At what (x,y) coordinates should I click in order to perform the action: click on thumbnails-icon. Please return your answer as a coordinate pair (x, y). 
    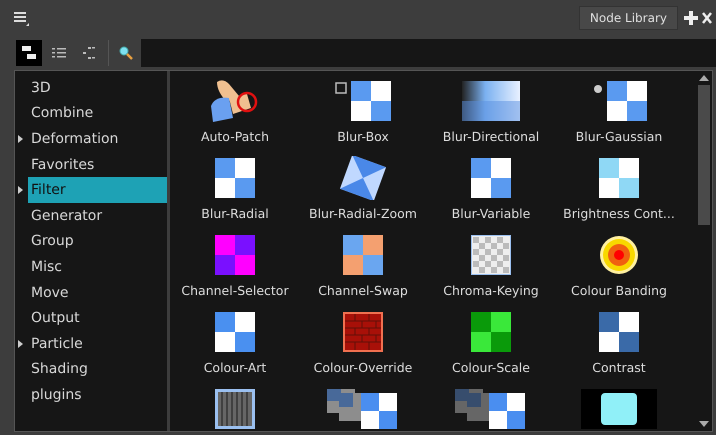
    Looking at the image, I should click on (29, 53).